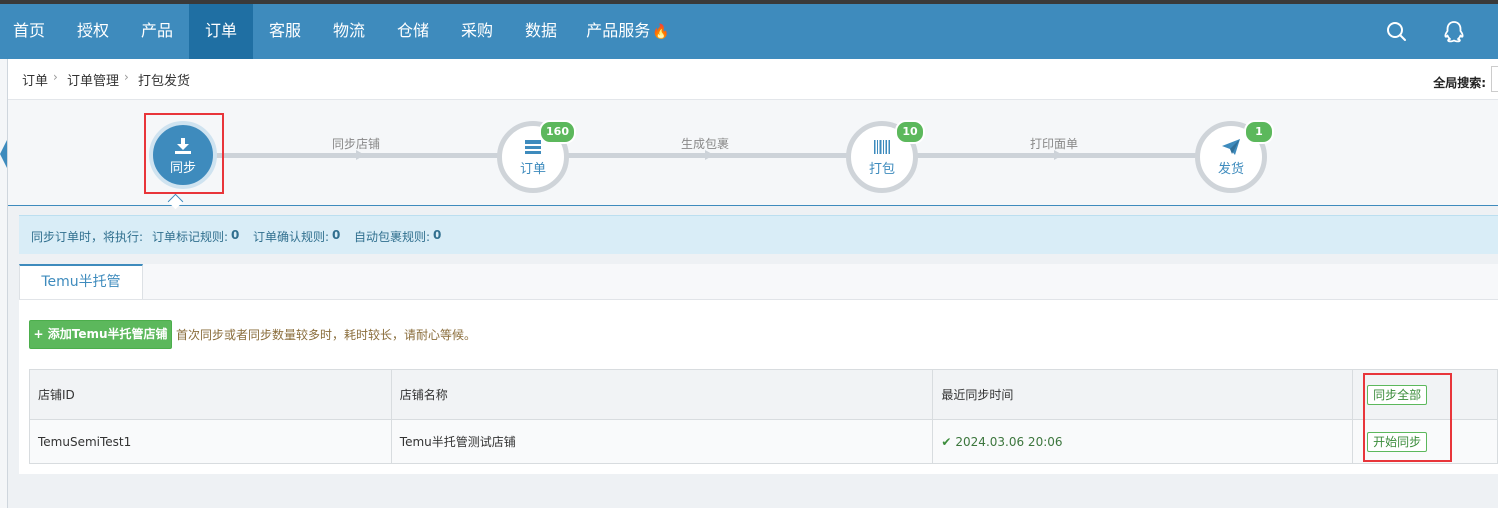 The width and height of the screenshot is (1498, 508). What do you see at coordinates (291, 236) in the screenshot?
I see `rule-confirm-label: 订单确认规则:` at bounding box center [291, 236].